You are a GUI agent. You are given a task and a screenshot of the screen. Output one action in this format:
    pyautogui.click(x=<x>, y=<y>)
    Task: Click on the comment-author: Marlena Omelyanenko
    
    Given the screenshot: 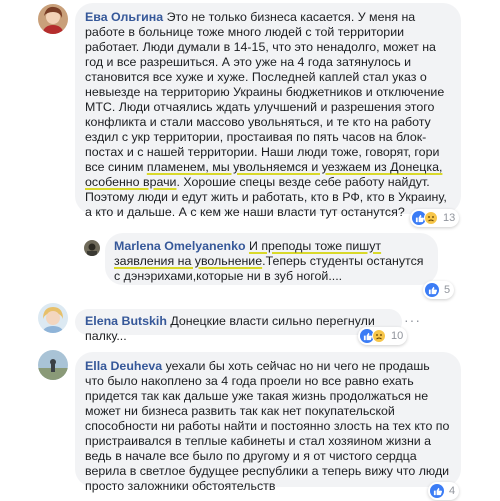 What is the action you would take?
    pyautogui.click(x=180, y=246)
    